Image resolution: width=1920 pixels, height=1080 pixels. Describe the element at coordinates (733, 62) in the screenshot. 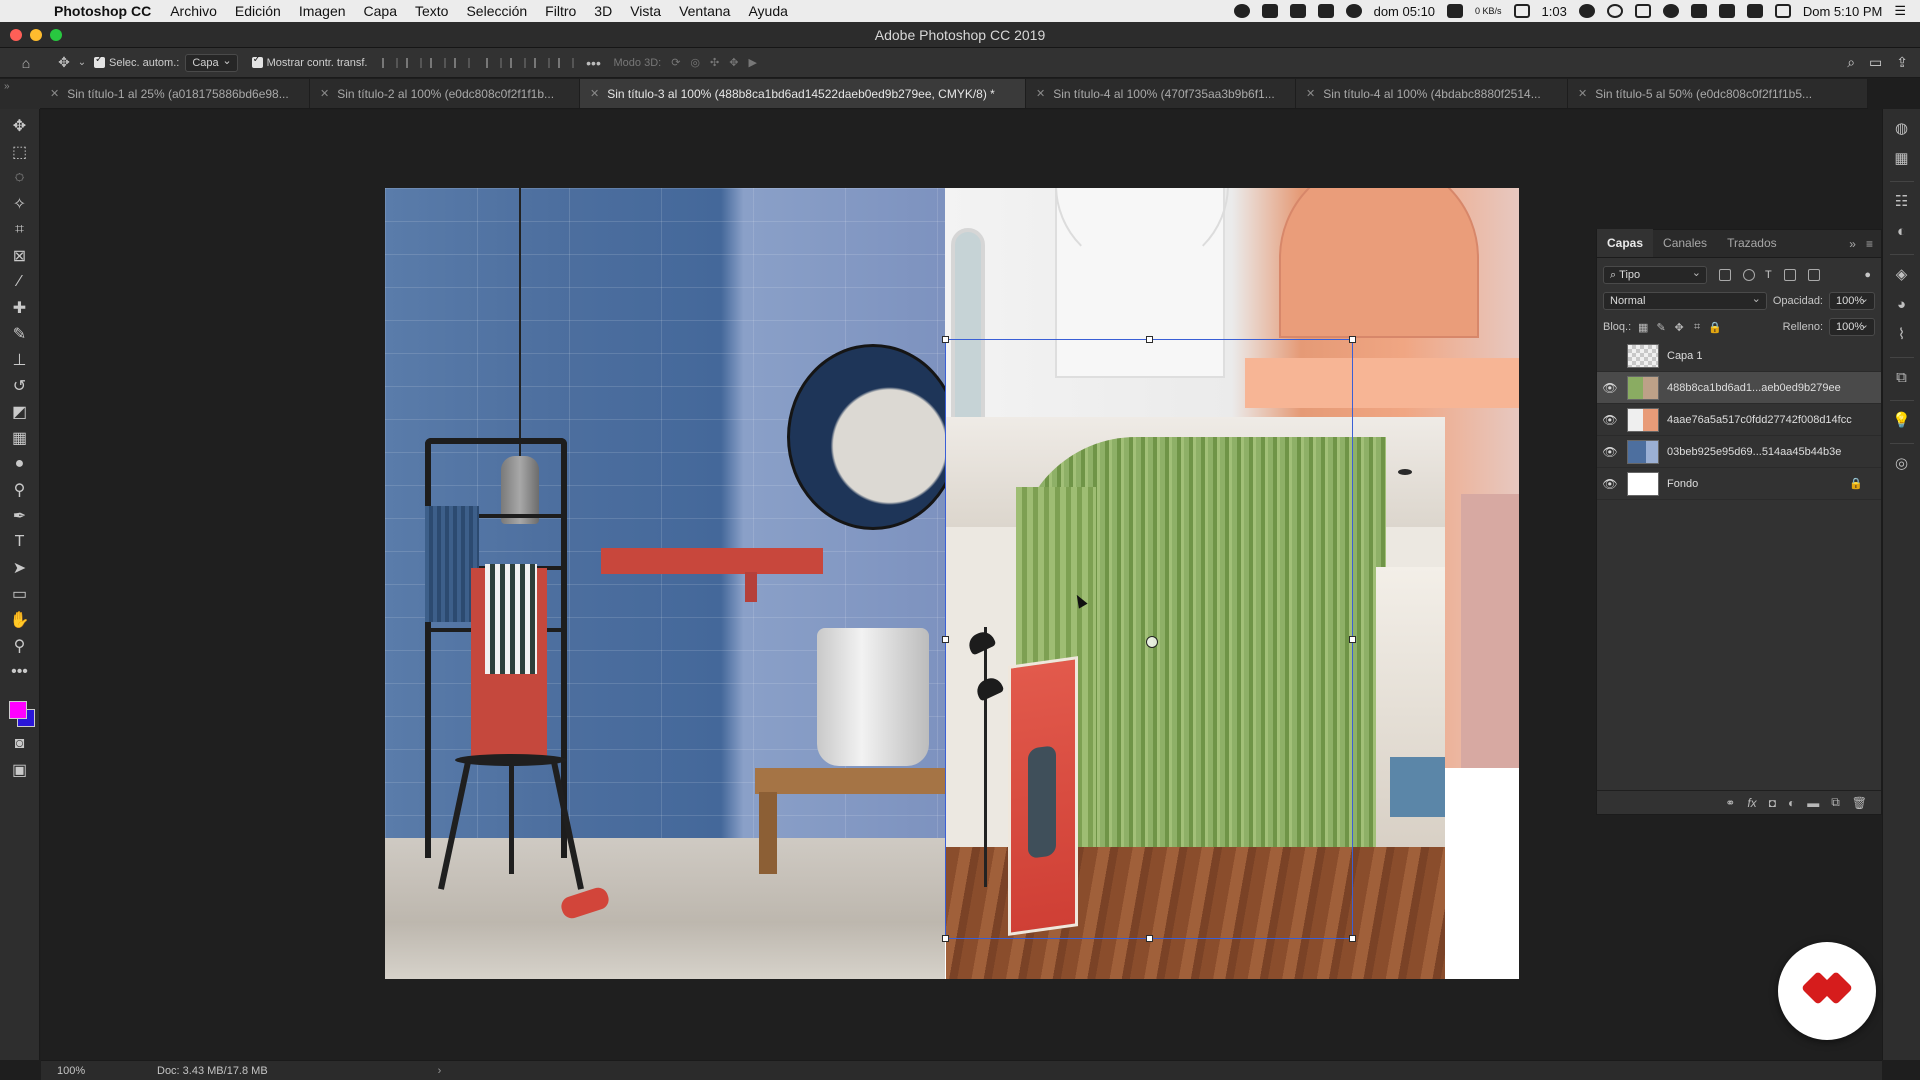

I see `slide-3d-icon: ✥` at that location.